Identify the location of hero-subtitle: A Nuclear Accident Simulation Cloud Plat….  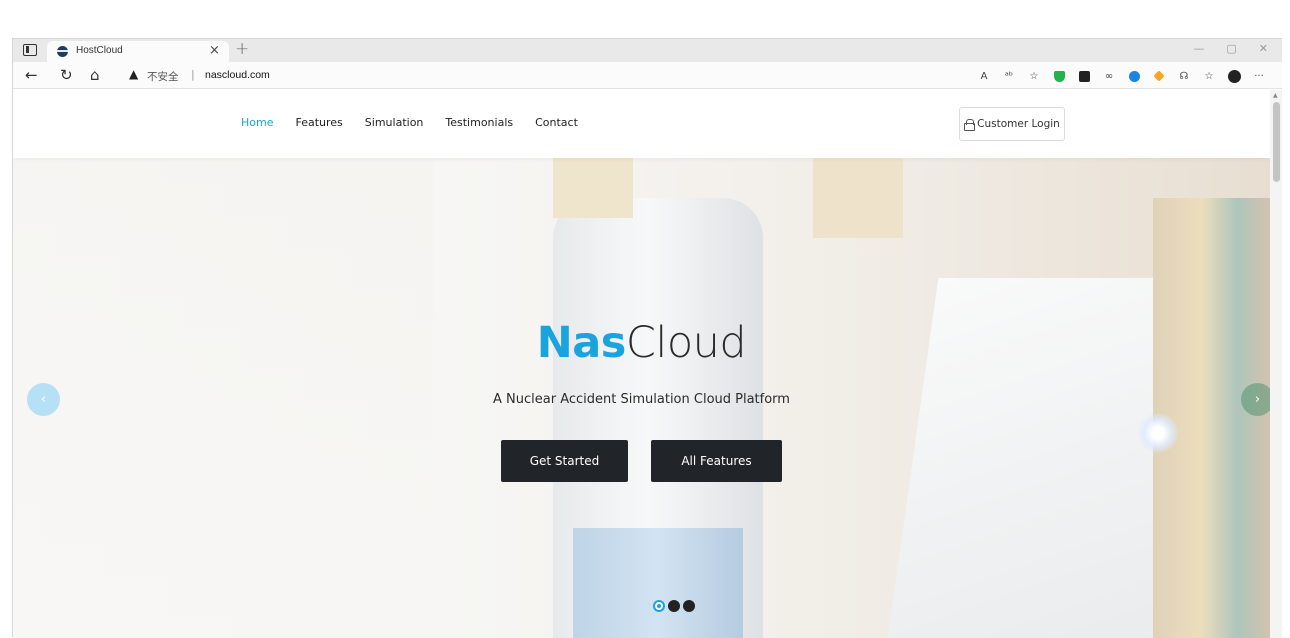
(641, 399).